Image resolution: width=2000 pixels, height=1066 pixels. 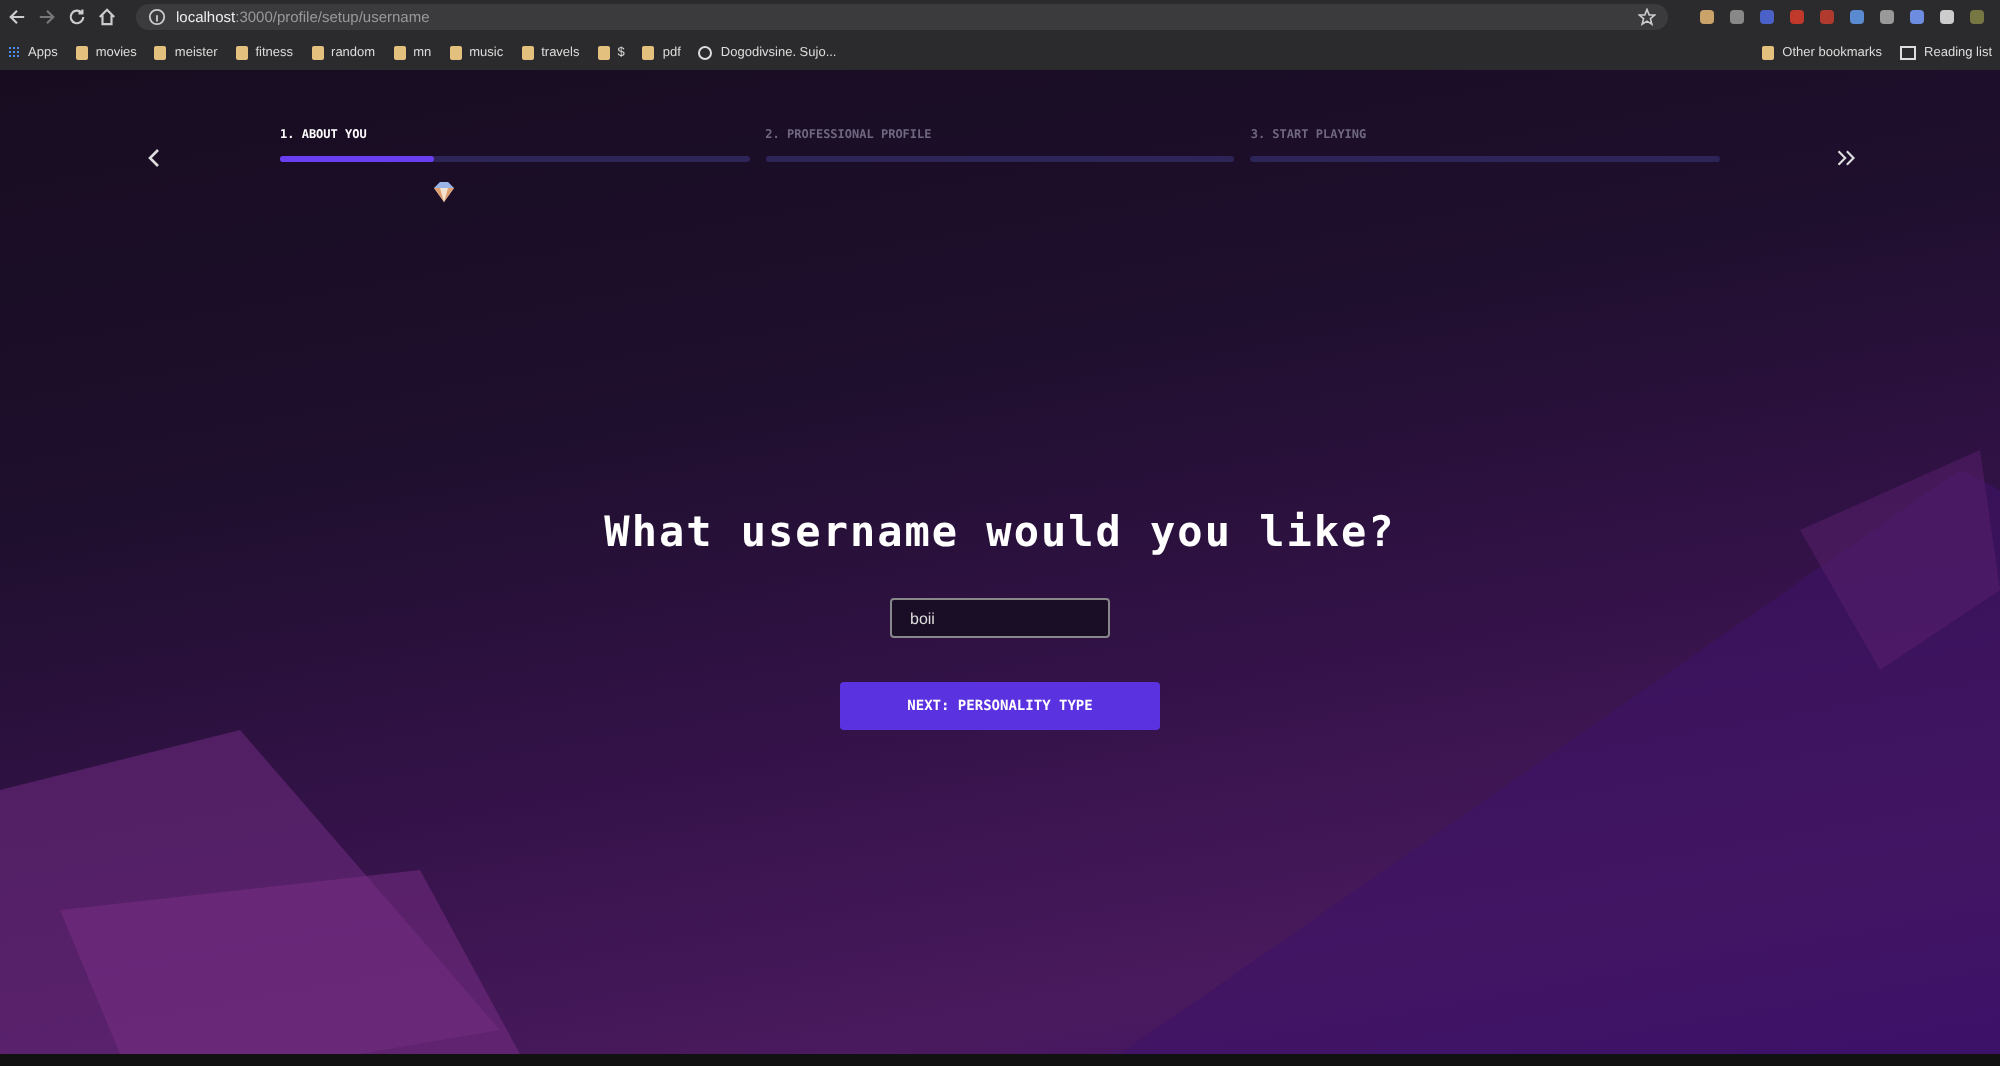 I want to click on gem-icon, so click(x=444, y=192).